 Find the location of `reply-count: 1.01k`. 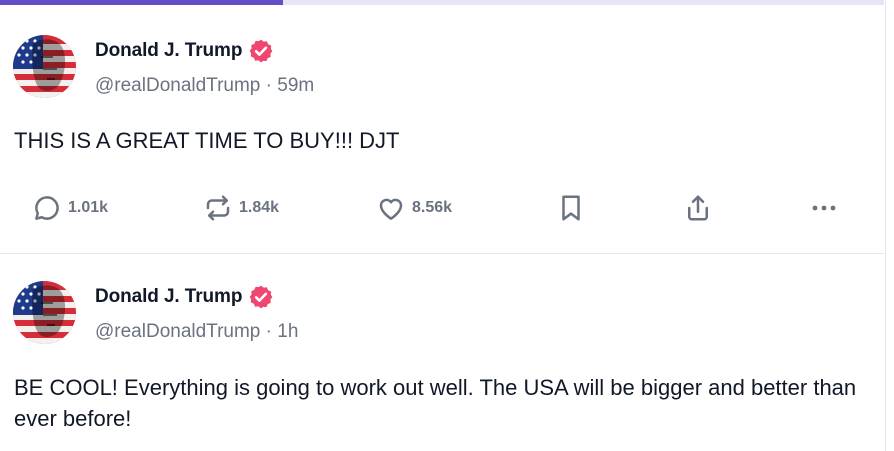

reply-count: 1.01k is located at coordinates (88, 207).